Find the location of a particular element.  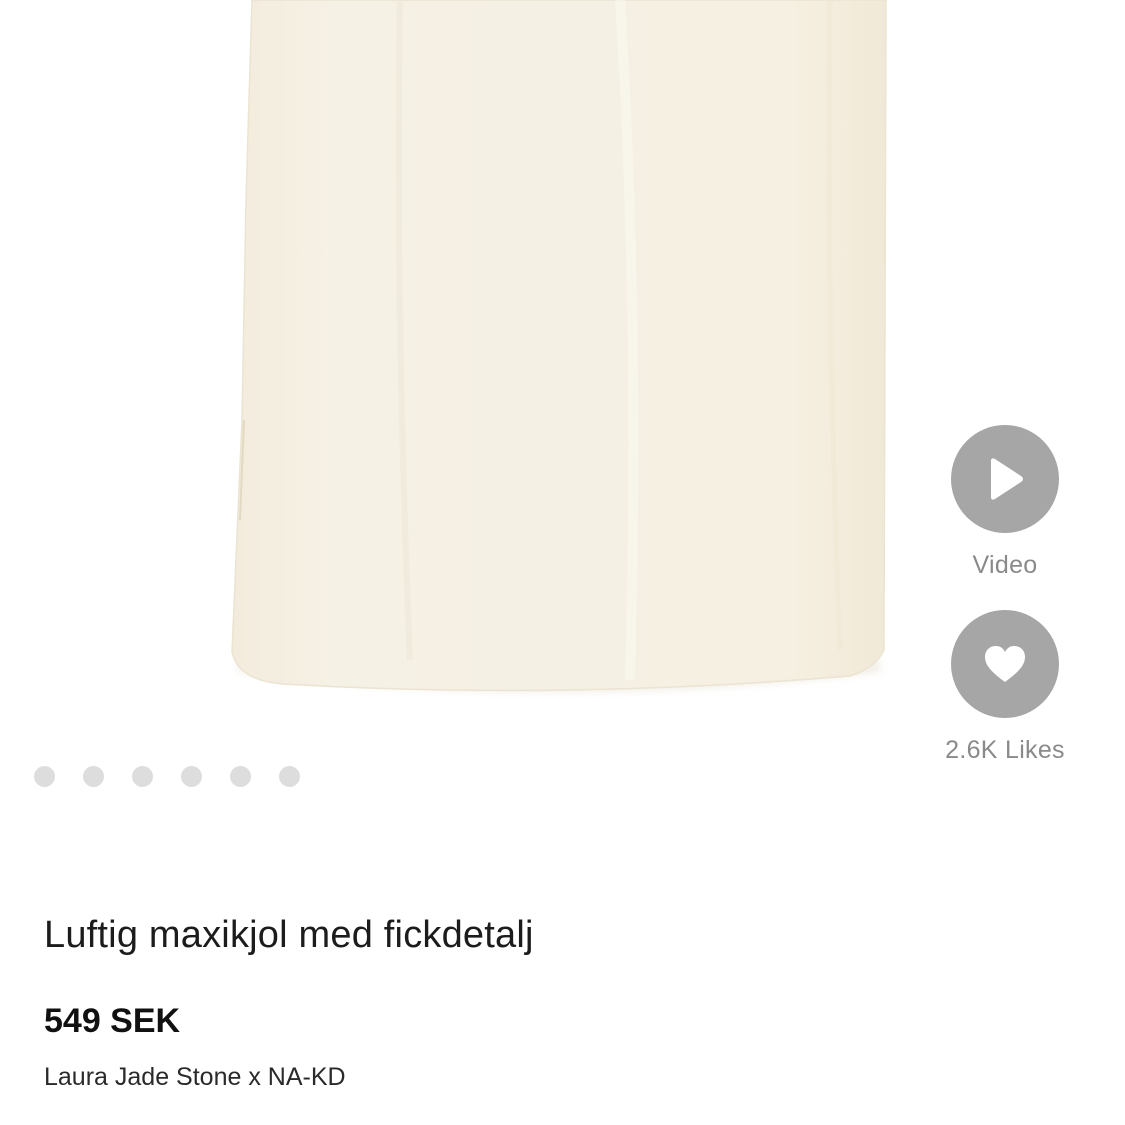

product-brand-link: Laura Jade Stone x NA-KD is located at coordinates (195, 1077).